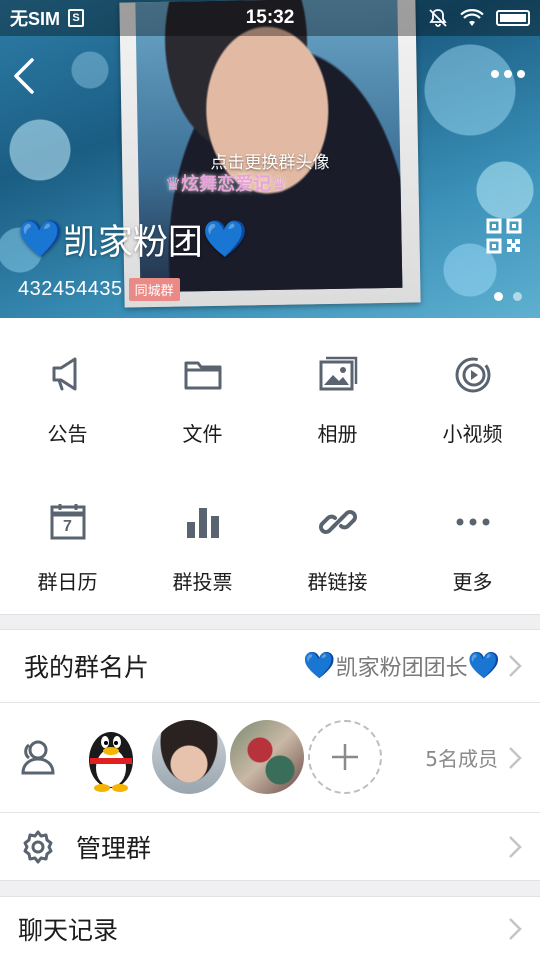 The width and height of the screenshot is (540, 960). I want to click on manage-group-title: 管理群, so click(114, 848).